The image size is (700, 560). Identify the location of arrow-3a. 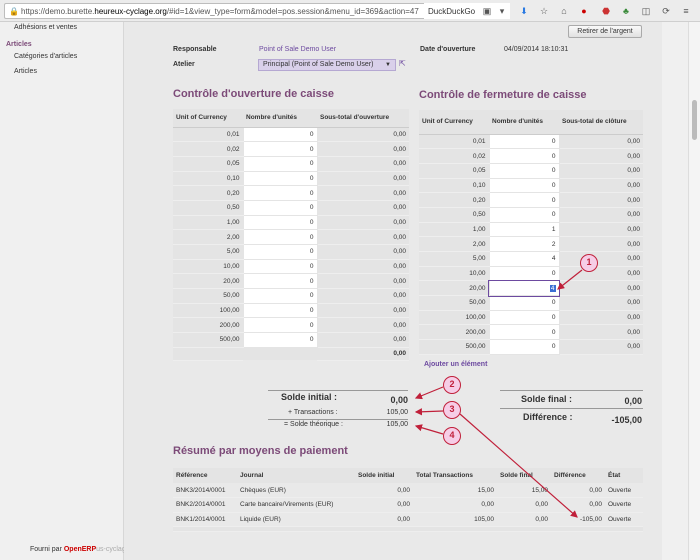
(429, 412).